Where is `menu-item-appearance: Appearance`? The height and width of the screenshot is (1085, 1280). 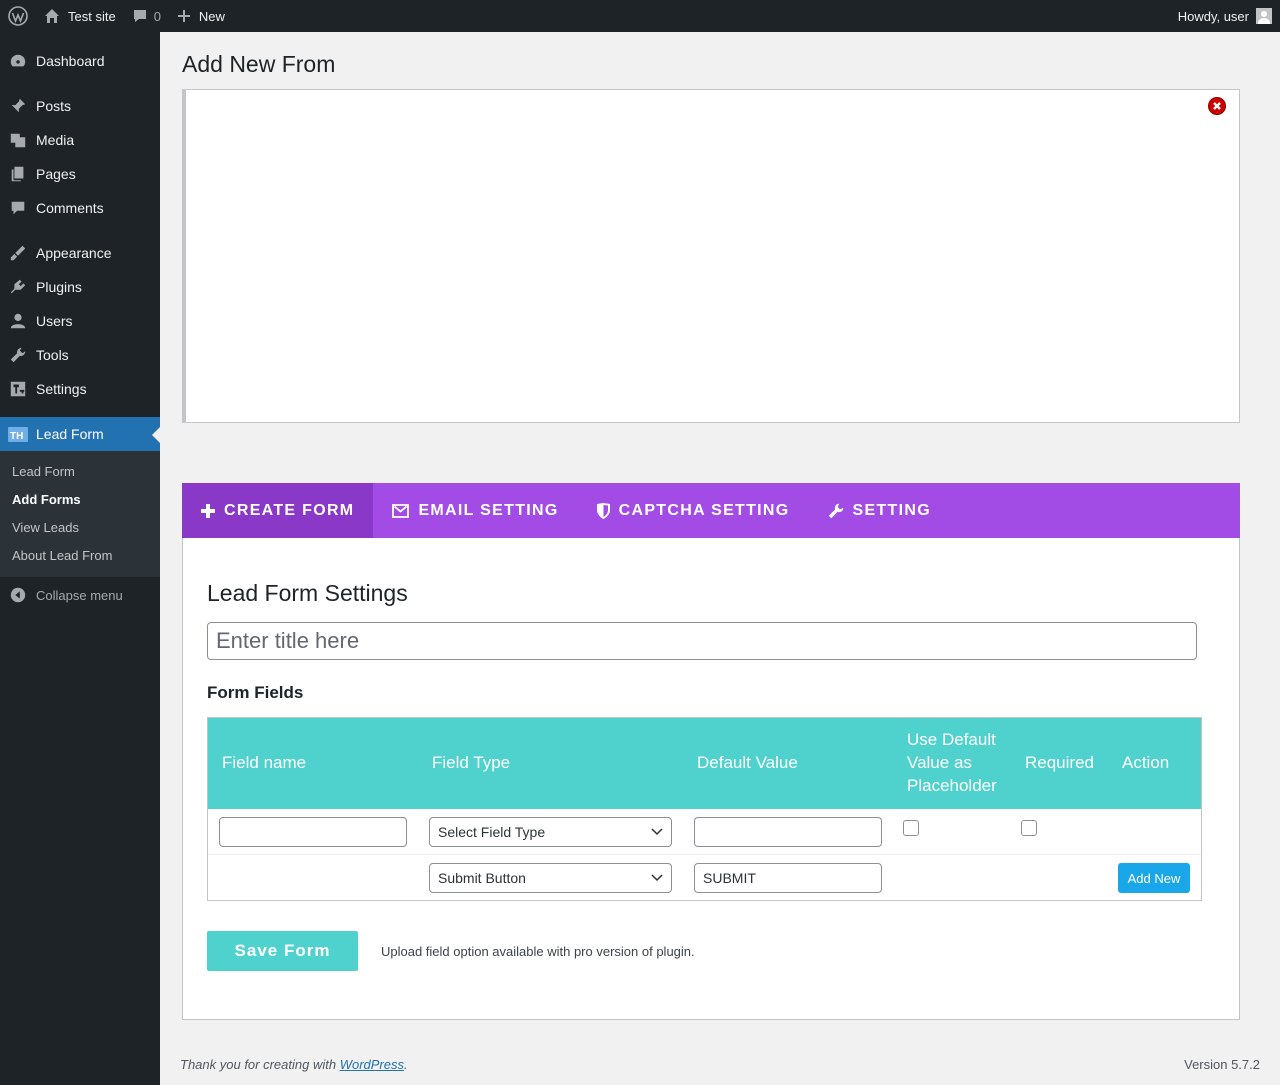
menu-item-appearance: Appearance is located at coordinates (80, 253).